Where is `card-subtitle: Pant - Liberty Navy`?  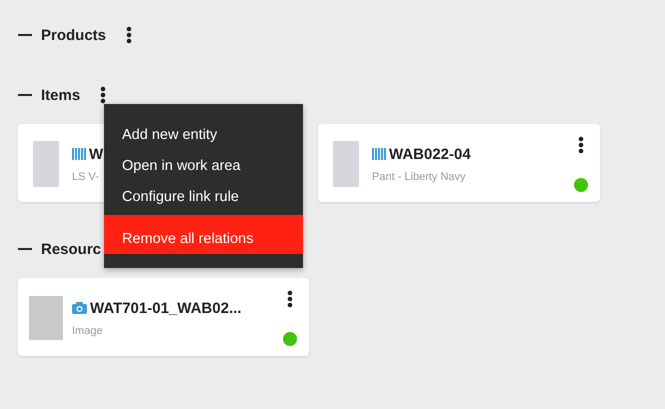
card-subtitle: Pant - Liberty Navy is located at coordinates (419, 176).